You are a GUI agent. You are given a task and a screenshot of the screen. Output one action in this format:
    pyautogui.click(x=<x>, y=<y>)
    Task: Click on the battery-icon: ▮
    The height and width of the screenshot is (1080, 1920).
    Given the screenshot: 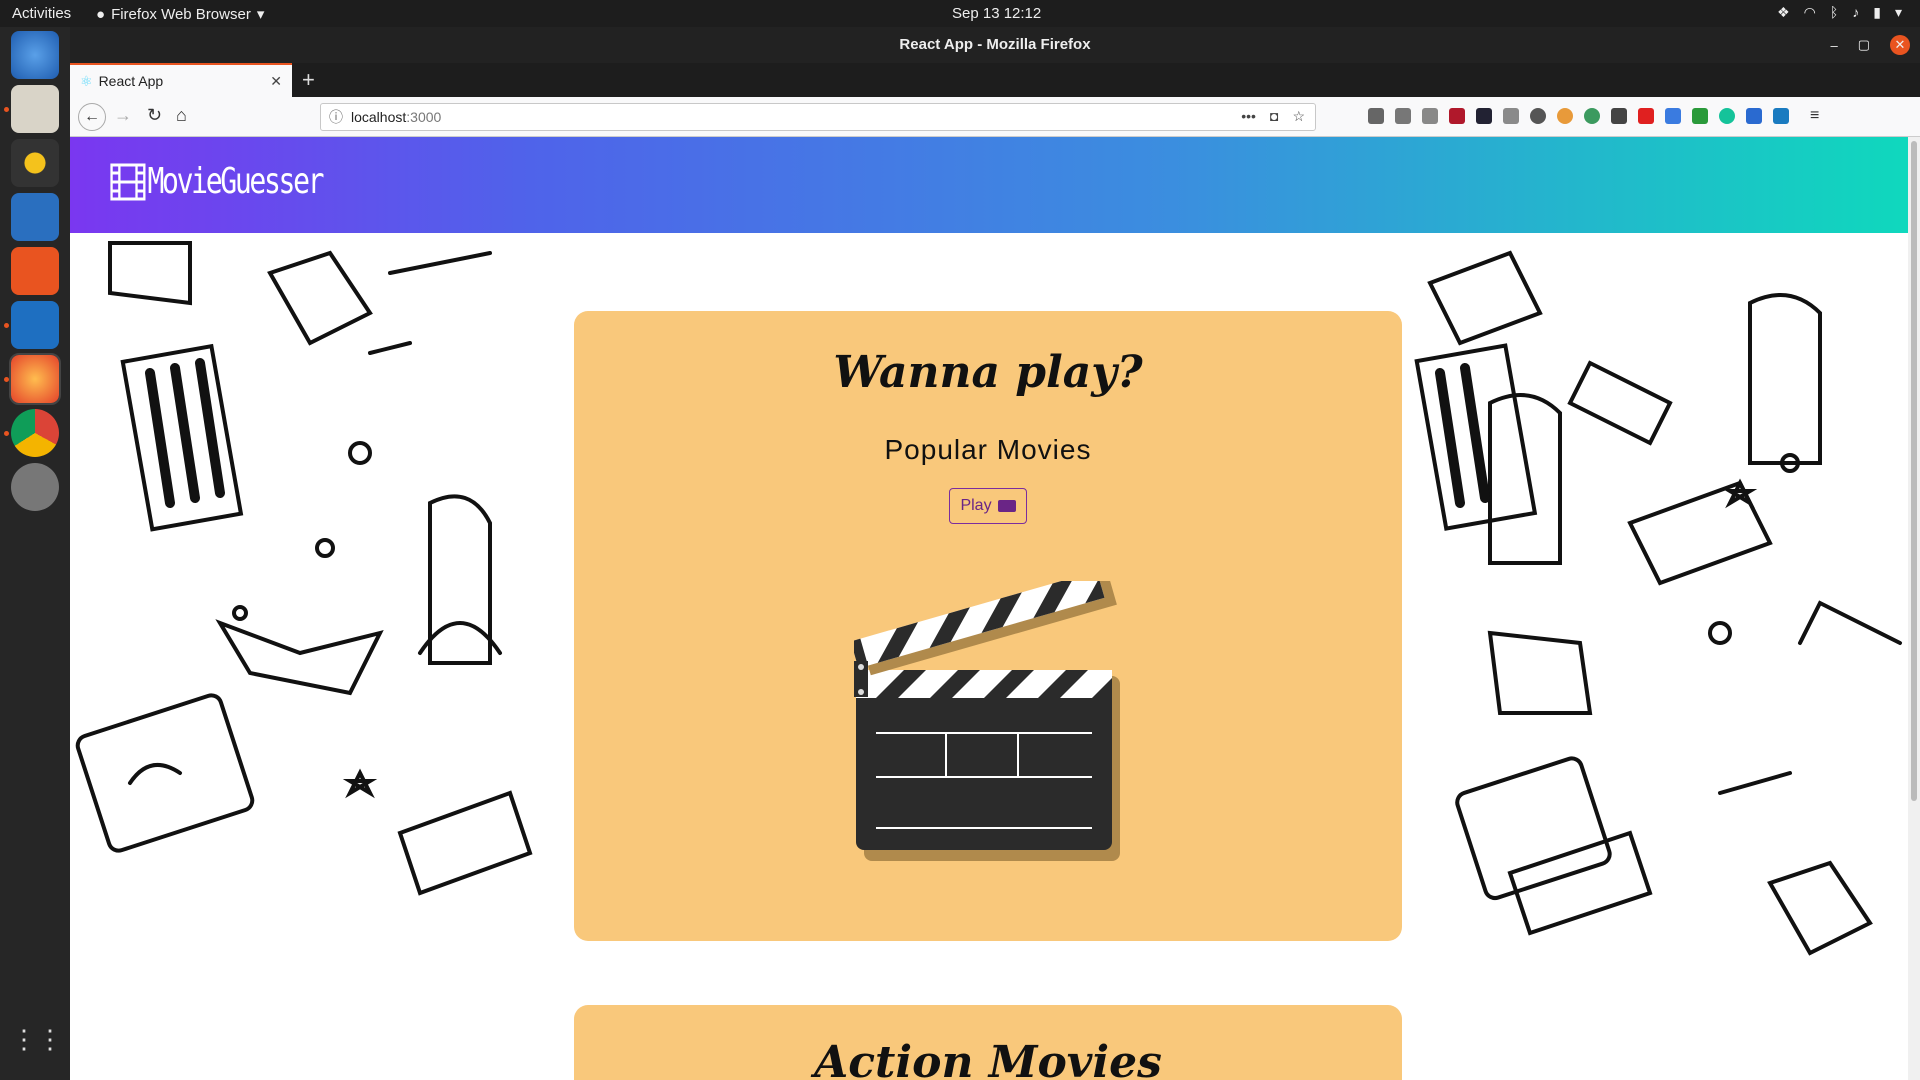 What is the action you would take?
    pyautogui.click(x=1877, y=12)
    